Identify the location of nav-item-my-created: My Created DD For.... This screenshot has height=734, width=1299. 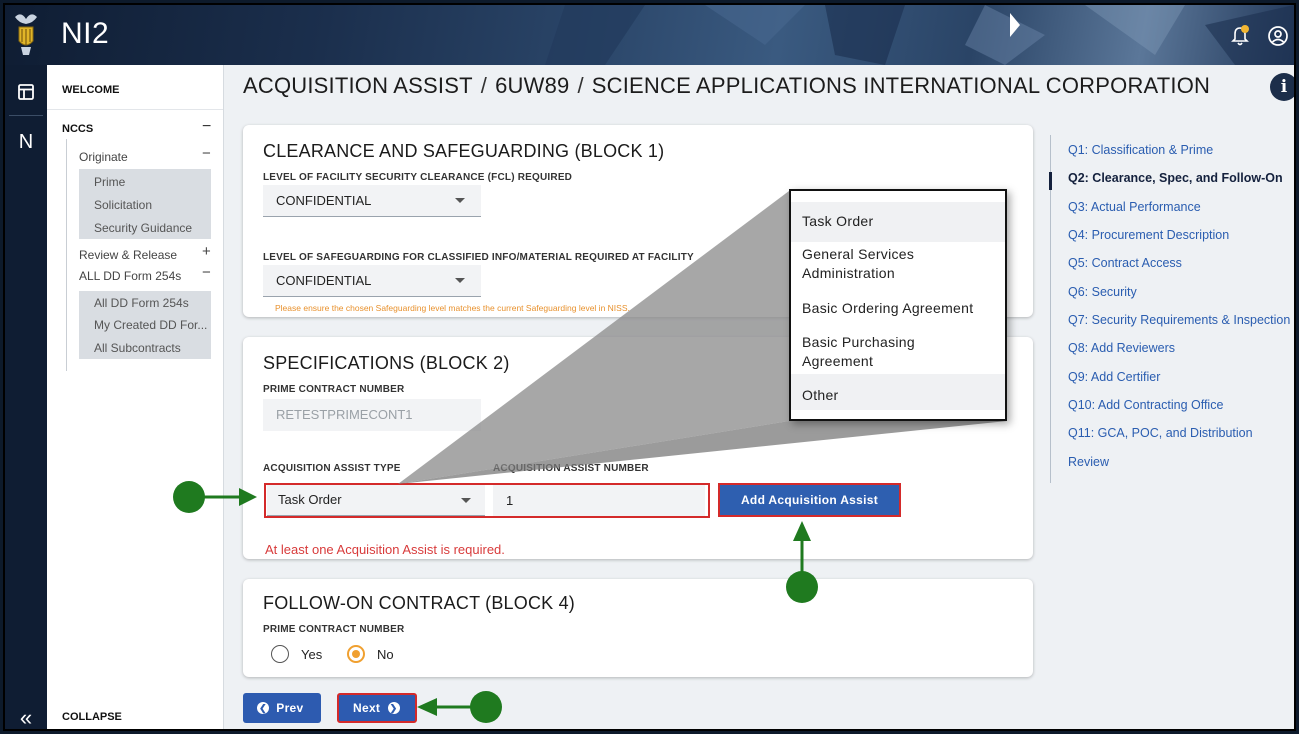
(150, 325).